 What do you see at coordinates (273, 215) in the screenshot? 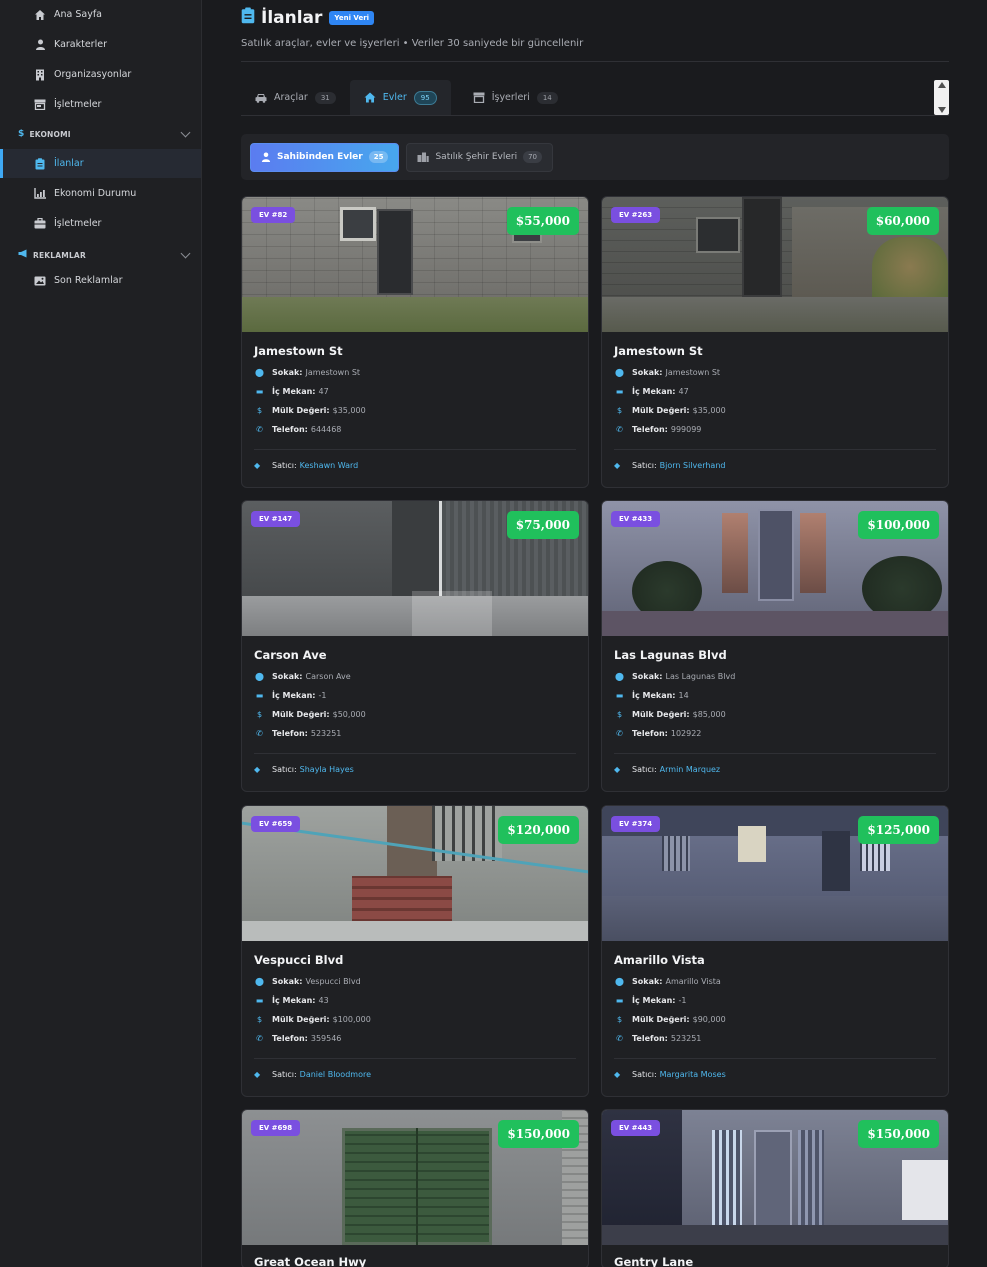
I see `listing-id-badge: EV #82` at bounding box center [273, 215].